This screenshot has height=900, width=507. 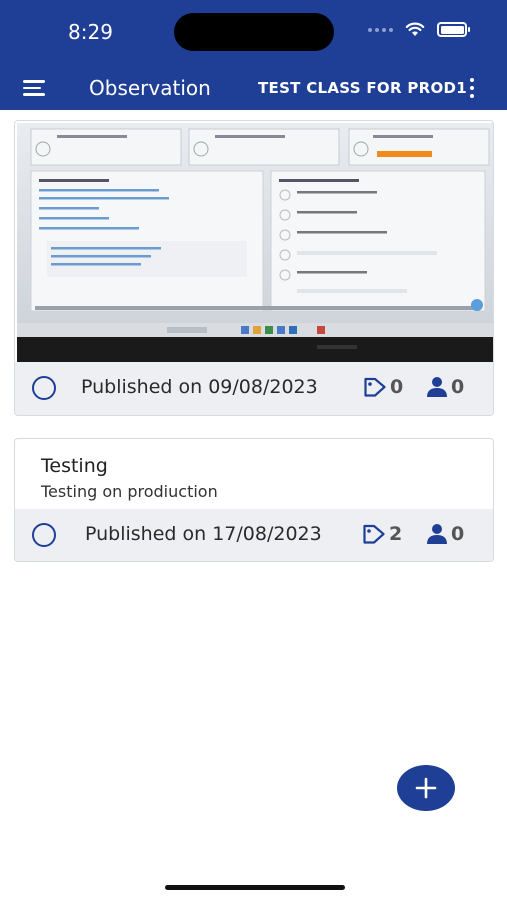 I want to click on add-observation-button, so click(x=426, y=788).